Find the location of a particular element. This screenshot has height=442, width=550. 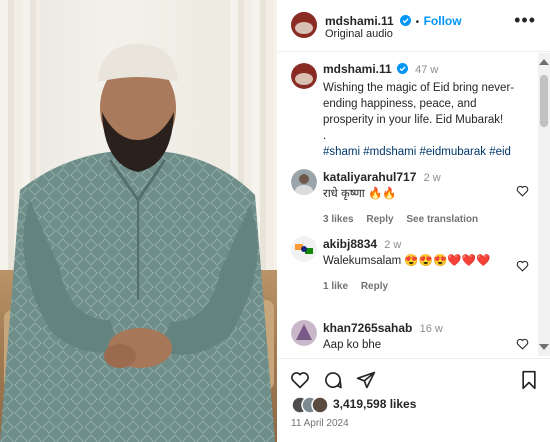

post-date: 11 April 2024 is located at coordinates (320, 423).